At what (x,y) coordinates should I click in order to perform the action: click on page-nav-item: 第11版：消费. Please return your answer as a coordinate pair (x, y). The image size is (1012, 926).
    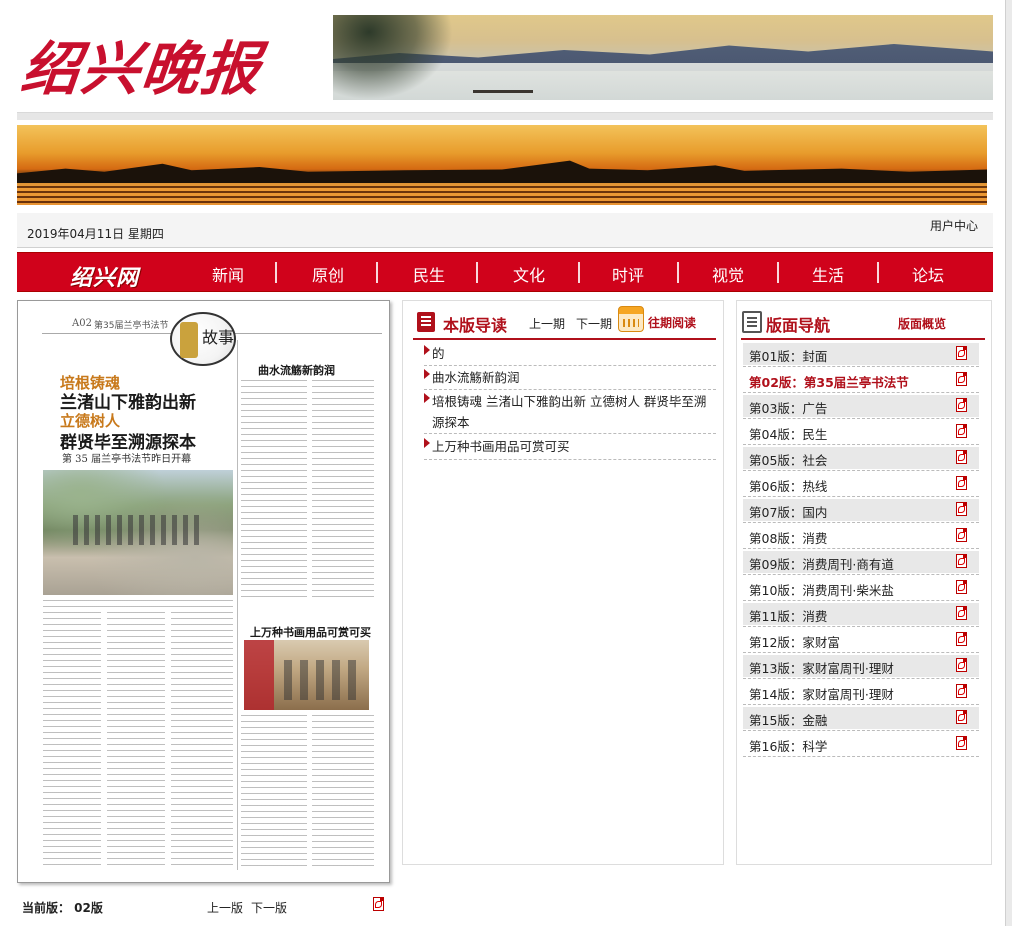
    Looking at the image, I should click on (861, 614).